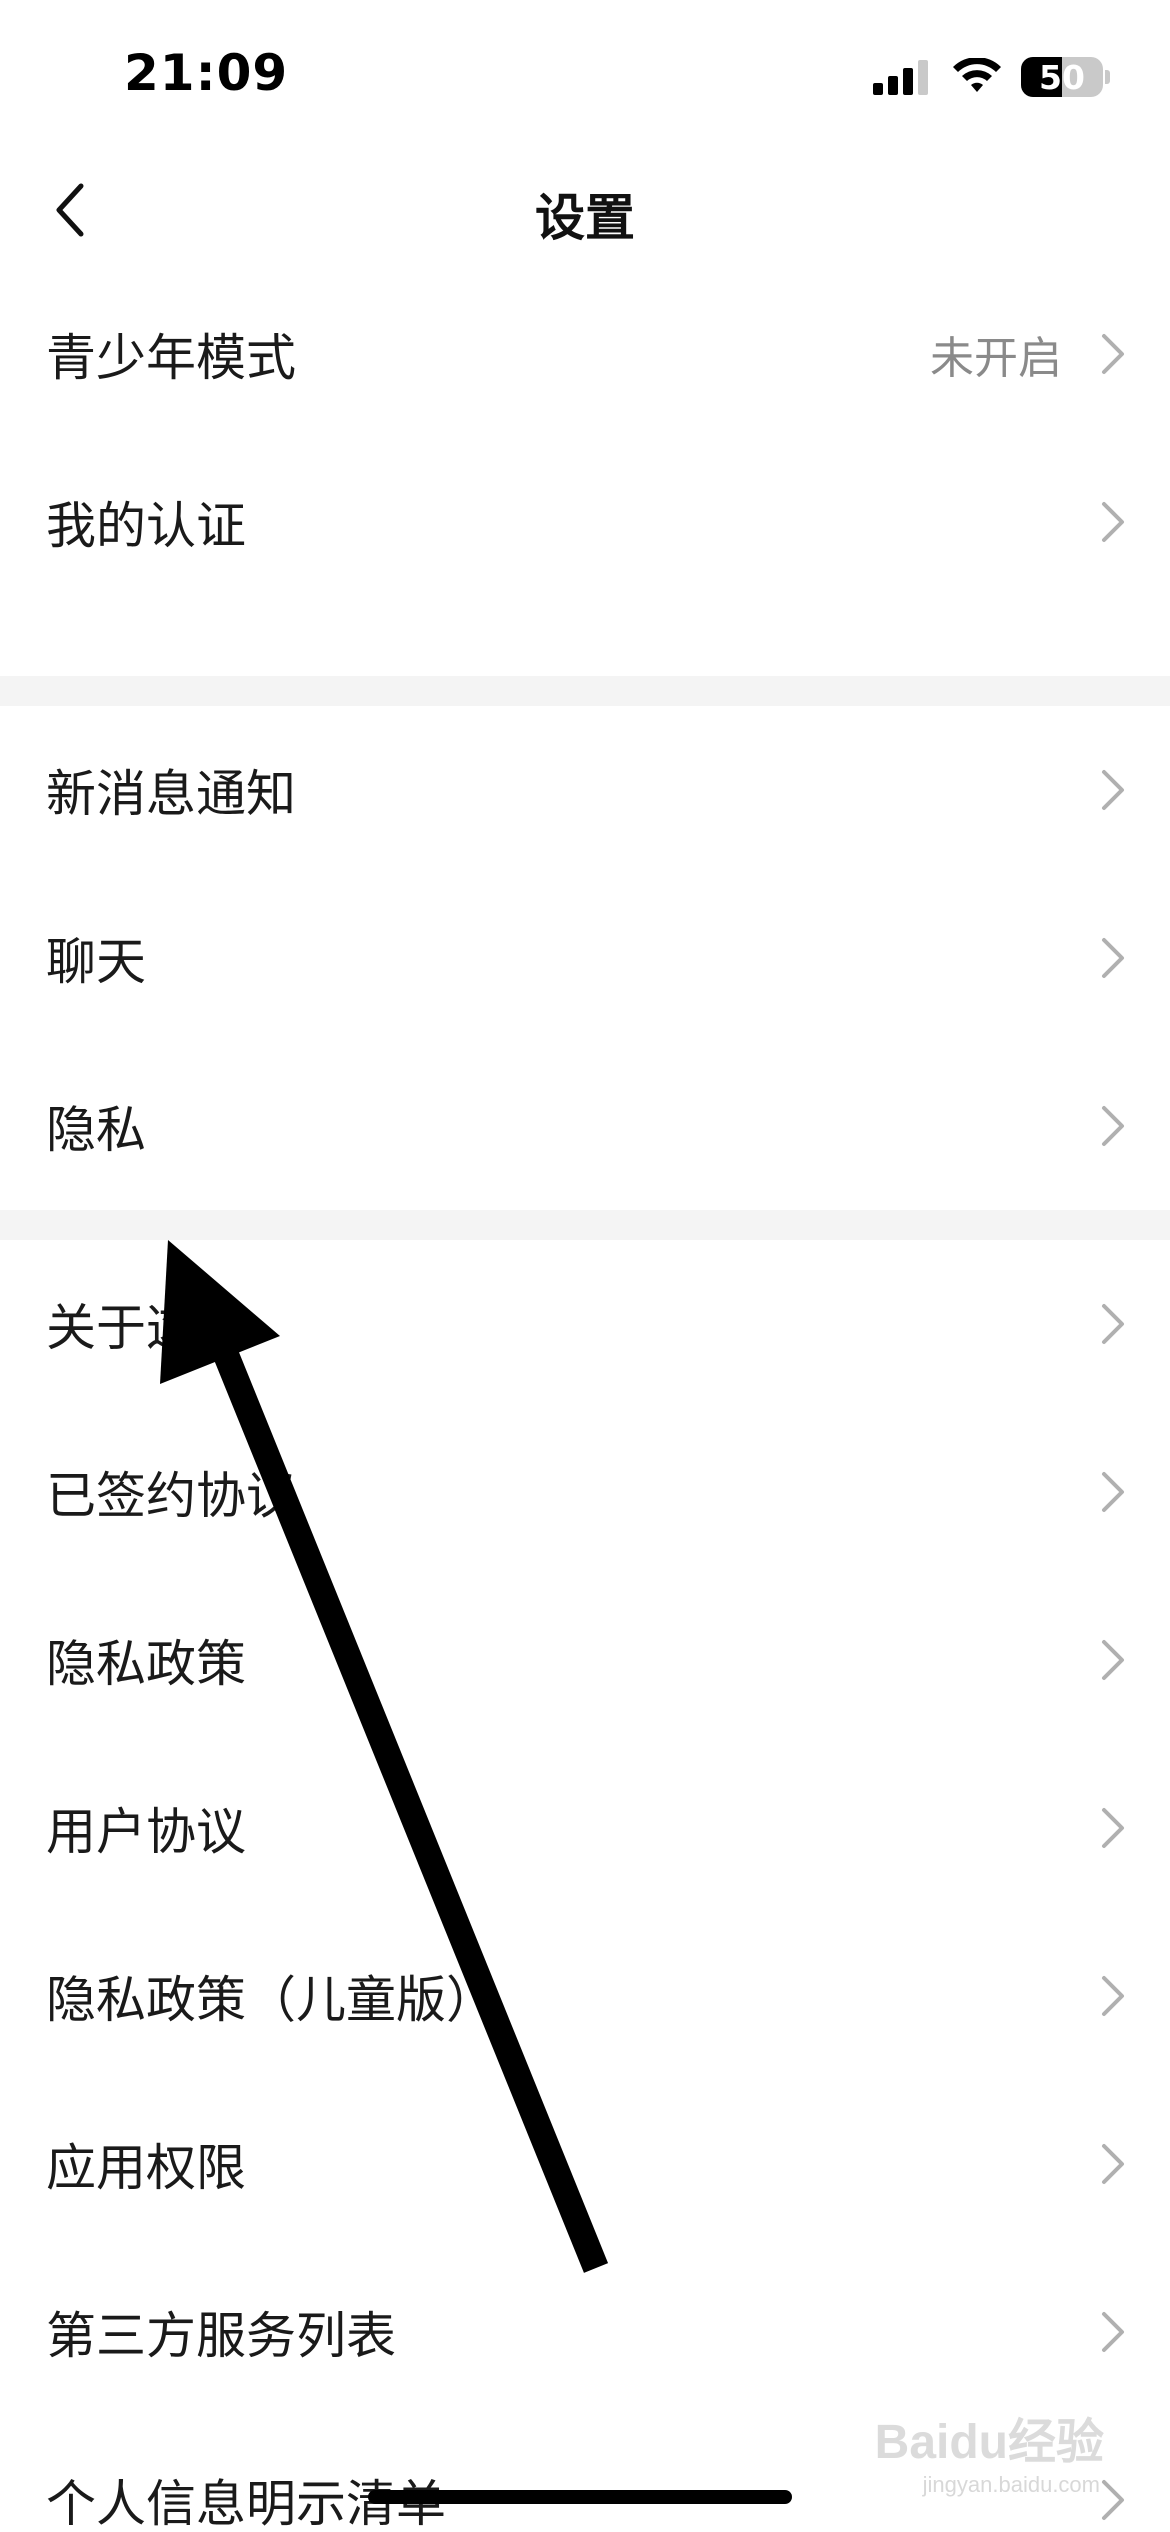 The width and height of the screenshot is (1170, 2532). I want to click on list-item-label: 我的认证, so click(146, 526).